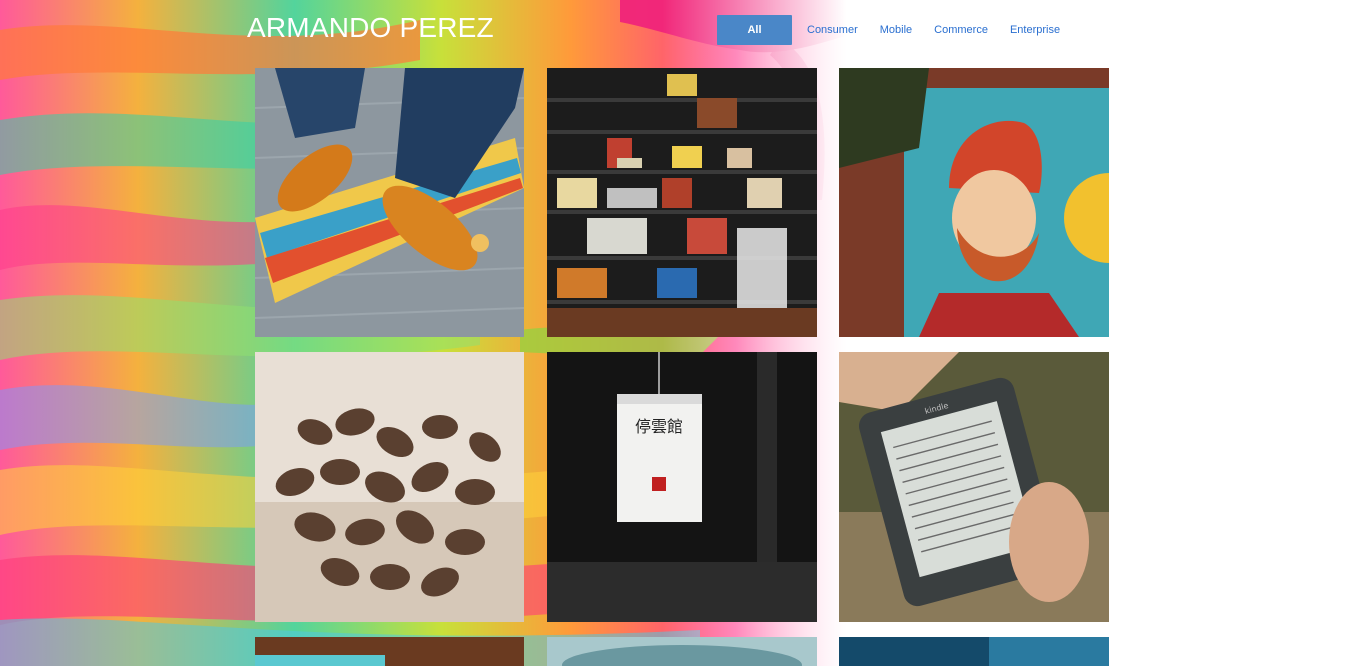 This screenshot has height=666, width=1349. What do you see at coordinates (896, 30) in the screenshot?
I see `filter-mobile: Mobile` at bounding box center [896, 30].